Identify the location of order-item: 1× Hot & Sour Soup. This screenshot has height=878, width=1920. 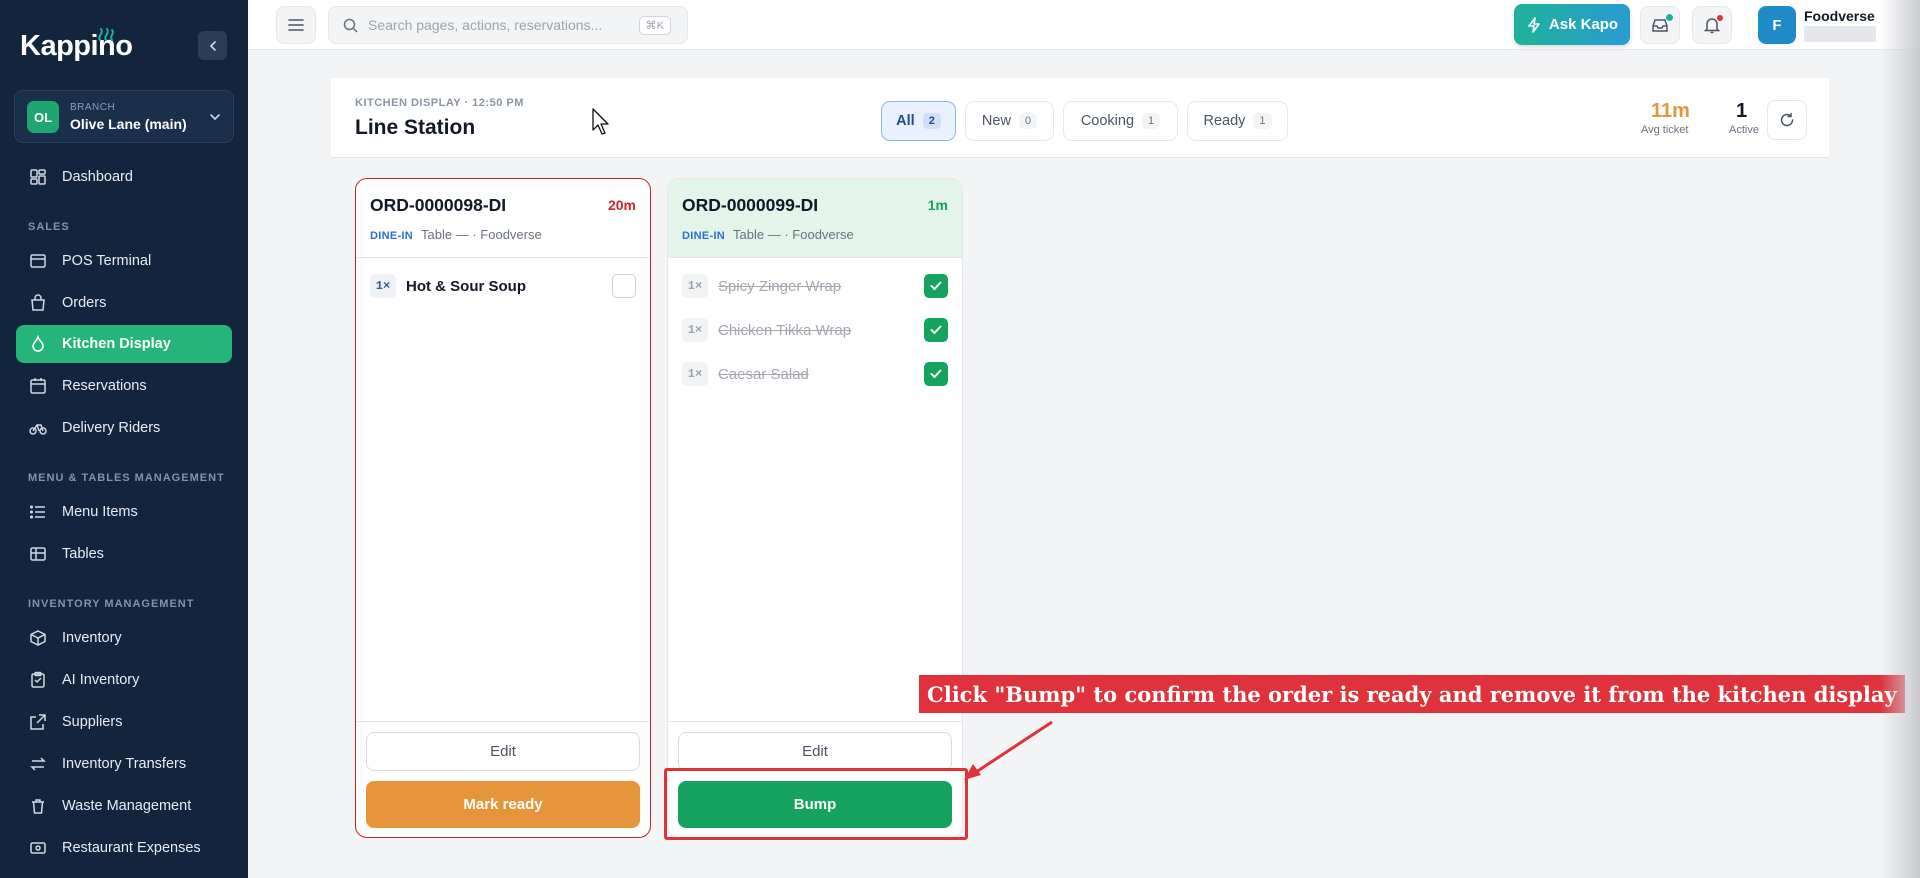
(503, 286).